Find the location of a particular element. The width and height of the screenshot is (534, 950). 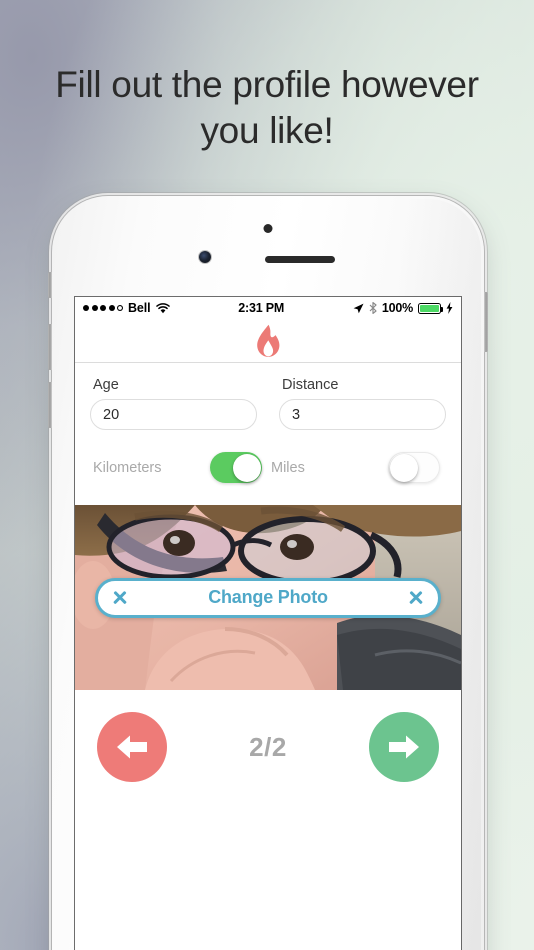

bluetooth-icon is located at coordinates (373, 308).